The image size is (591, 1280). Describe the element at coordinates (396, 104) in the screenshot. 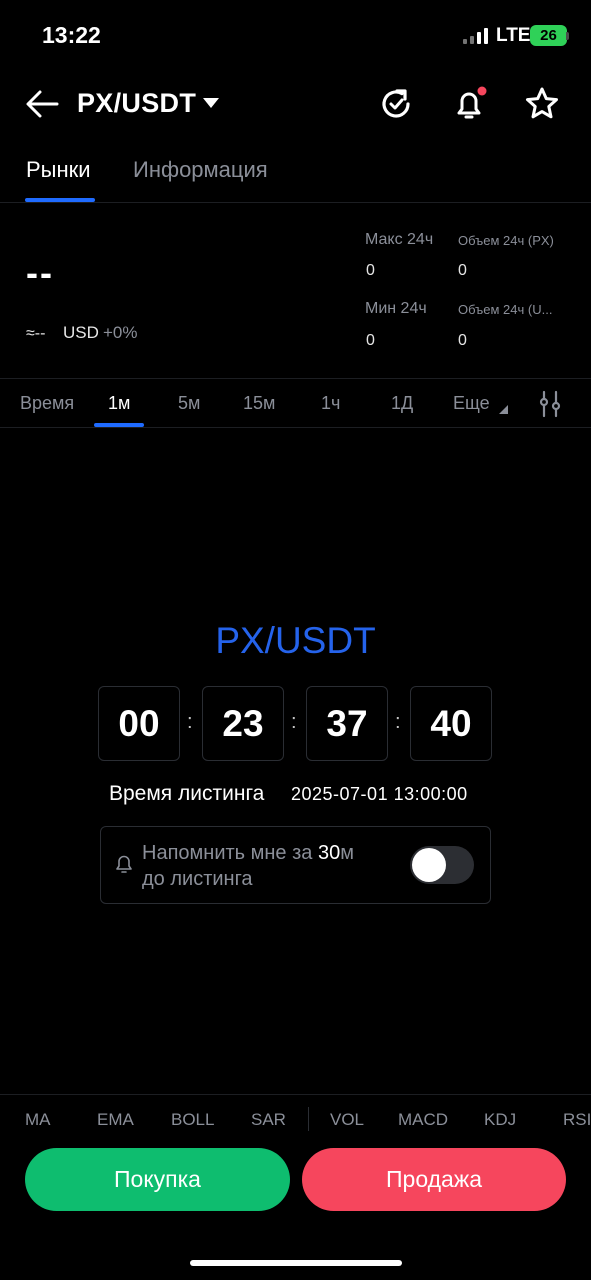

I see `refresh-icon` at that location.